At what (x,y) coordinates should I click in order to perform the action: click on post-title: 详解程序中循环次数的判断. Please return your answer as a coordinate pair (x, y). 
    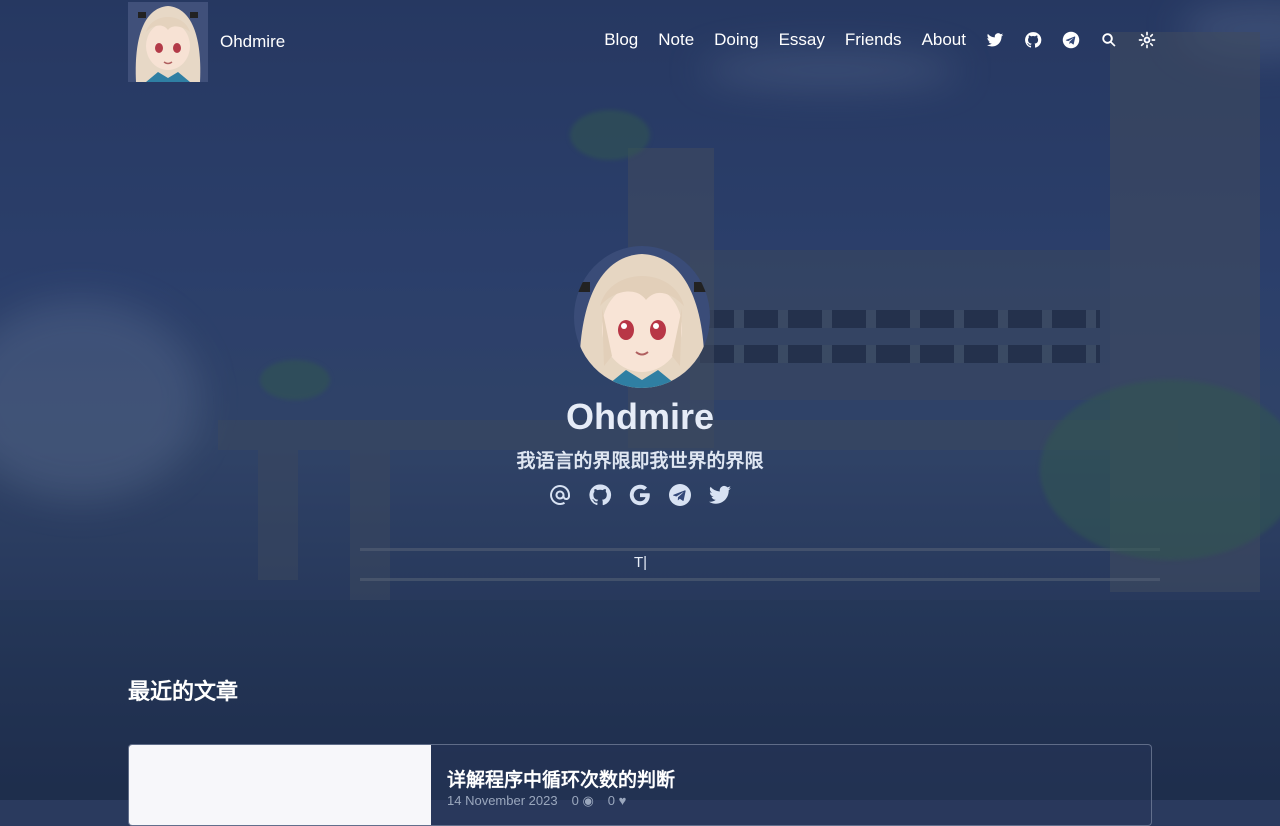
    Looking at the image, I should click on (561, 778).